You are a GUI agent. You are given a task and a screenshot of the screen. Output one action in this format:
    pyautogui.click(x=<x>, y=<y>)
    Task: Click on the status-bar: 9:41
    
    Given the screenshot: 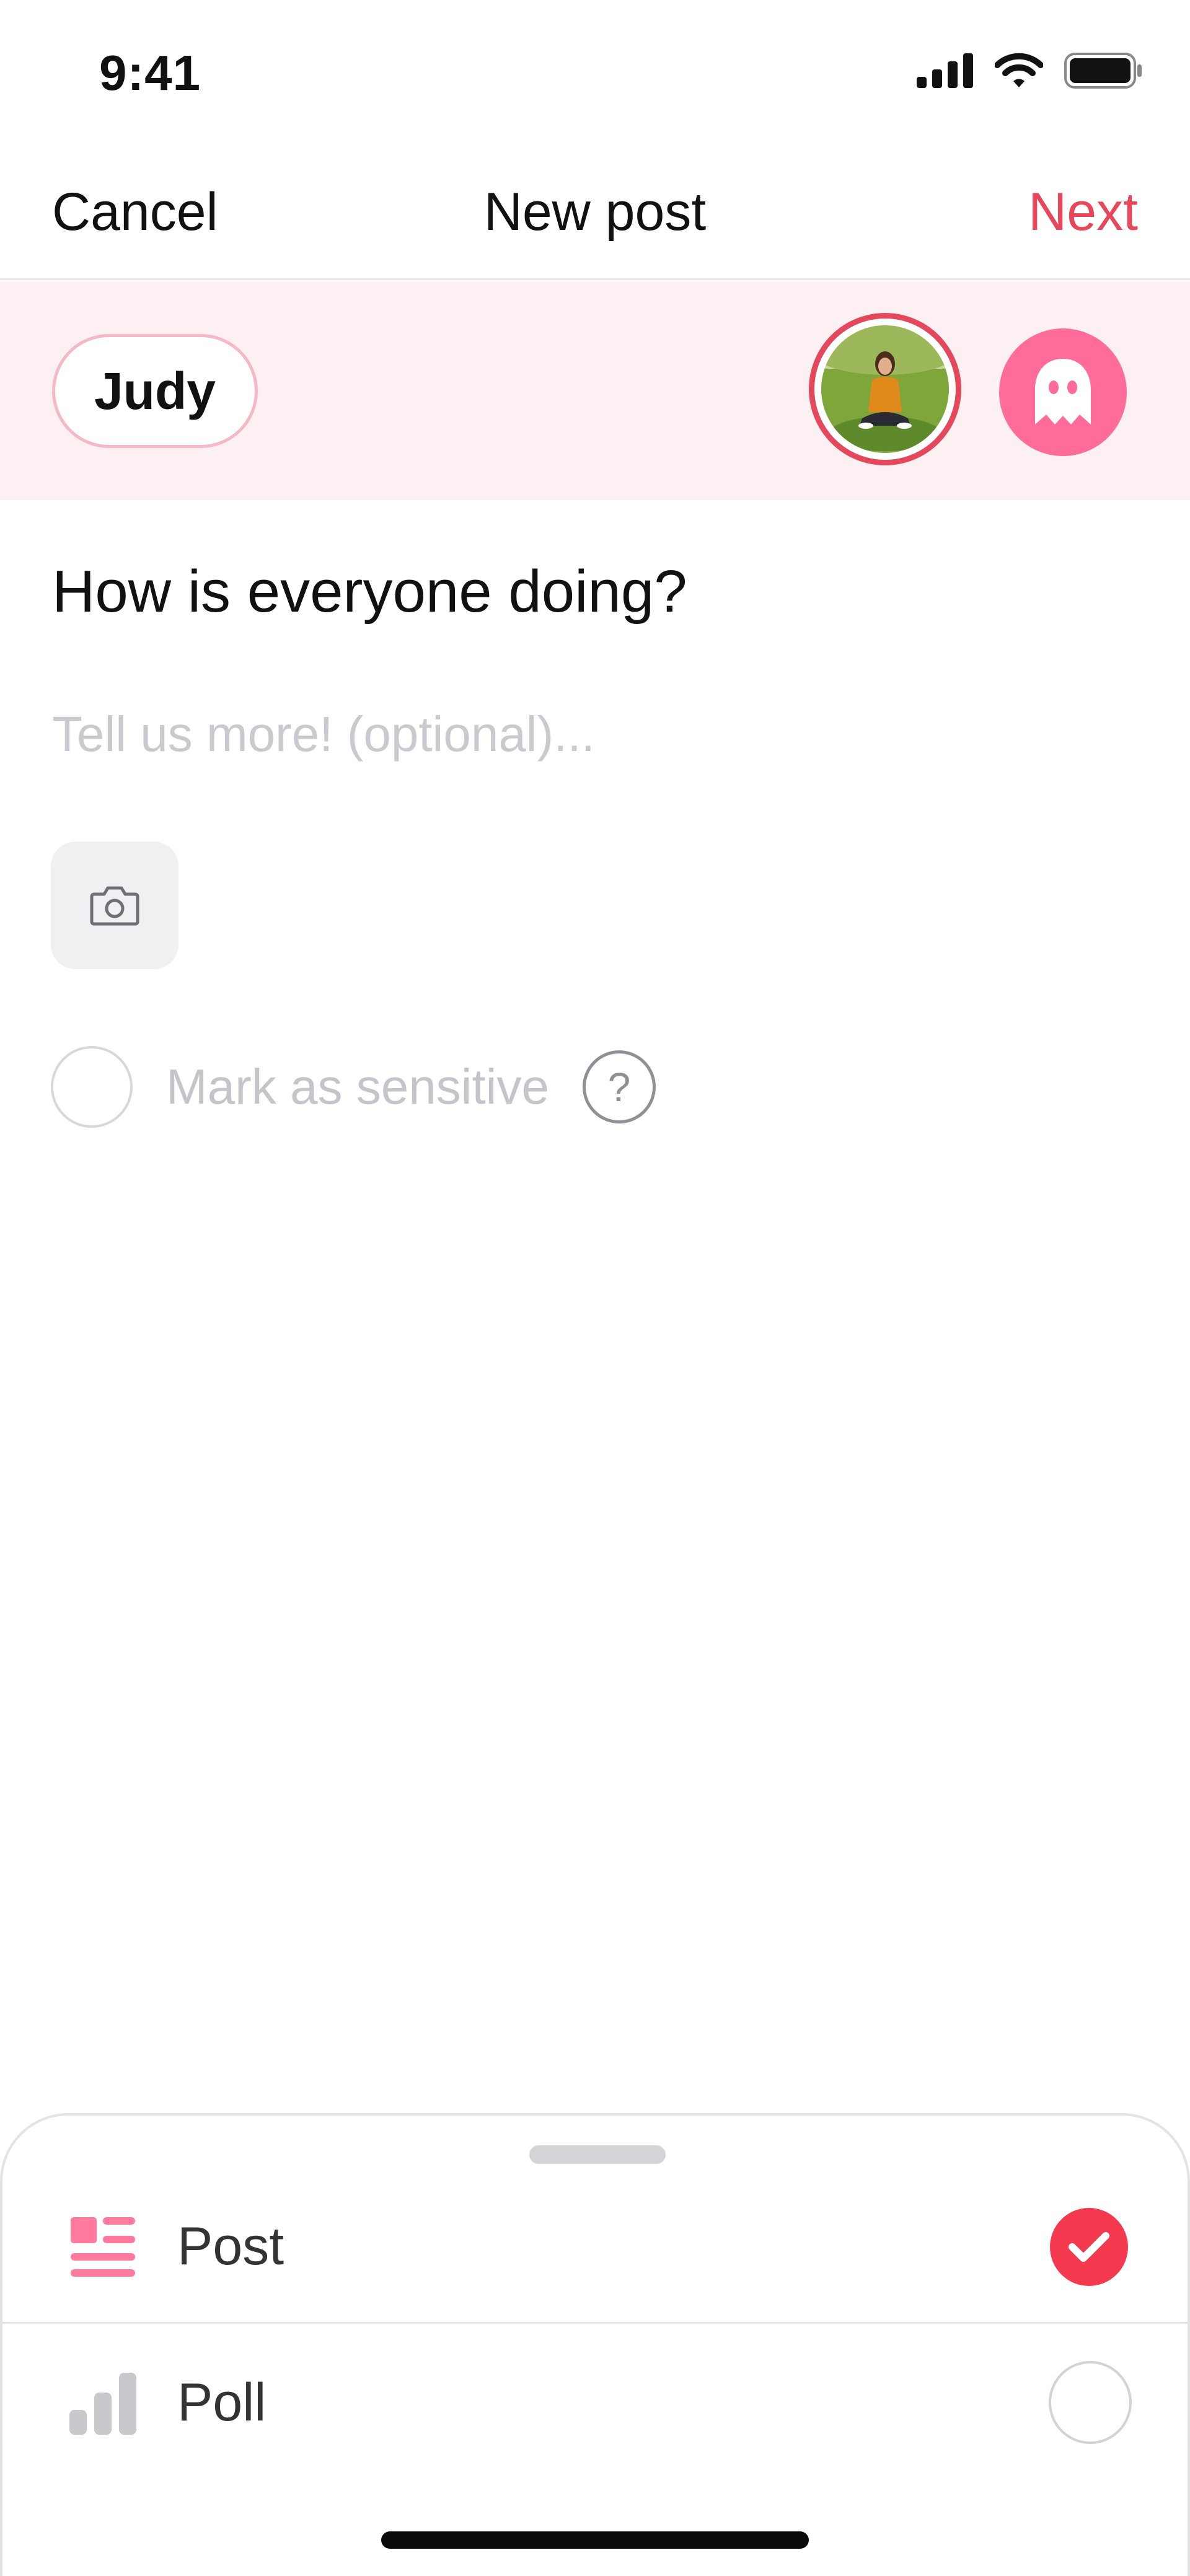 What is the action you would take?
    pyautogui.click(x=595, y=71)
    